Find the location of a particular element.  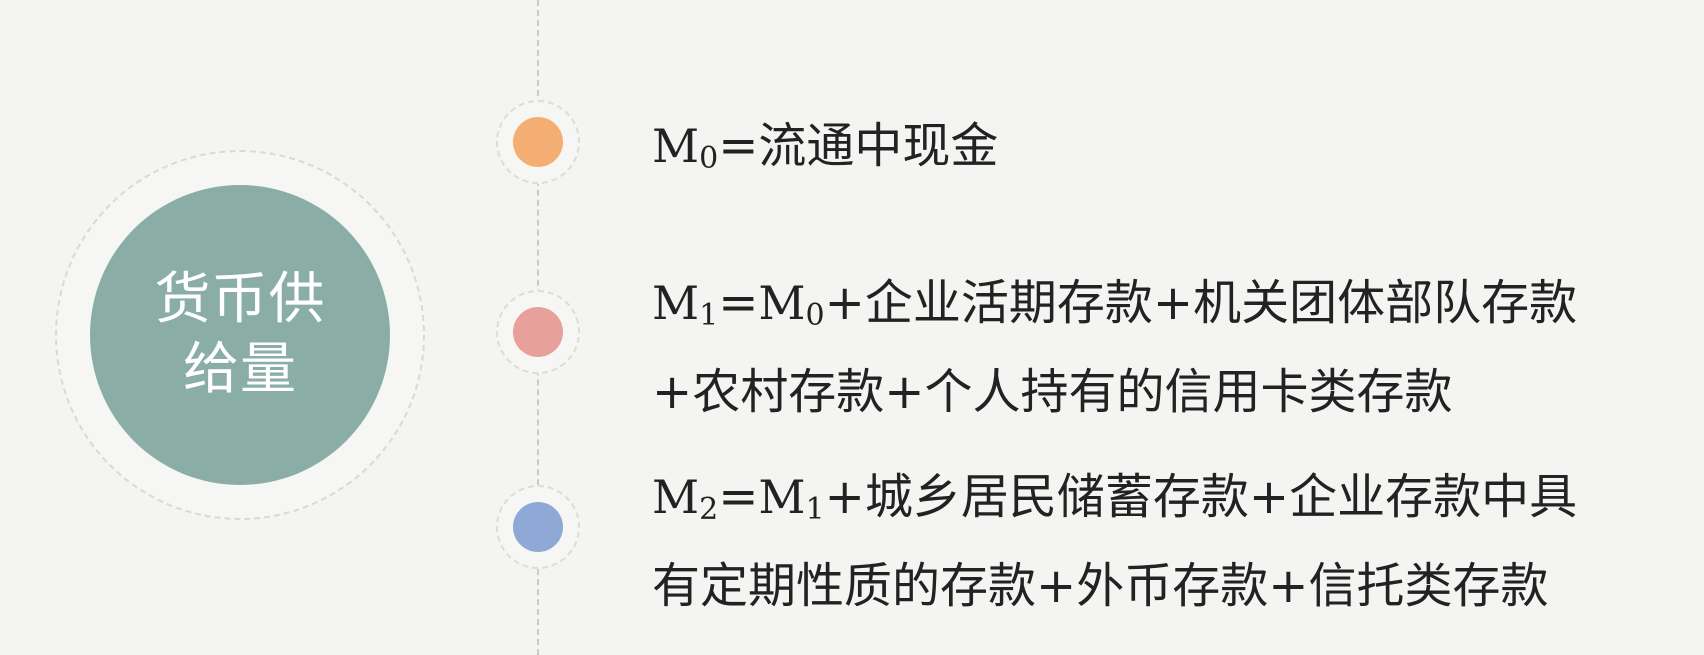

item-m0: M0=流通中现金 is located at coordinates (1172, 149).